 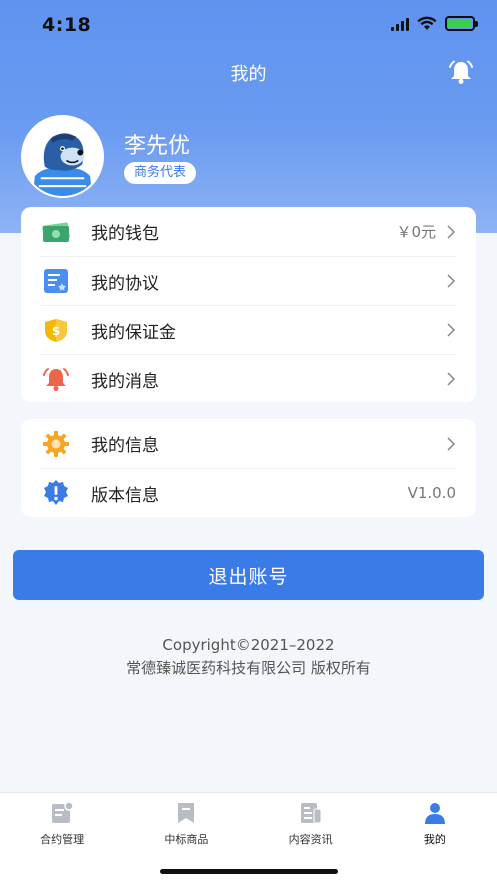 I want to click on status-icons, so click(x=434, y=23).